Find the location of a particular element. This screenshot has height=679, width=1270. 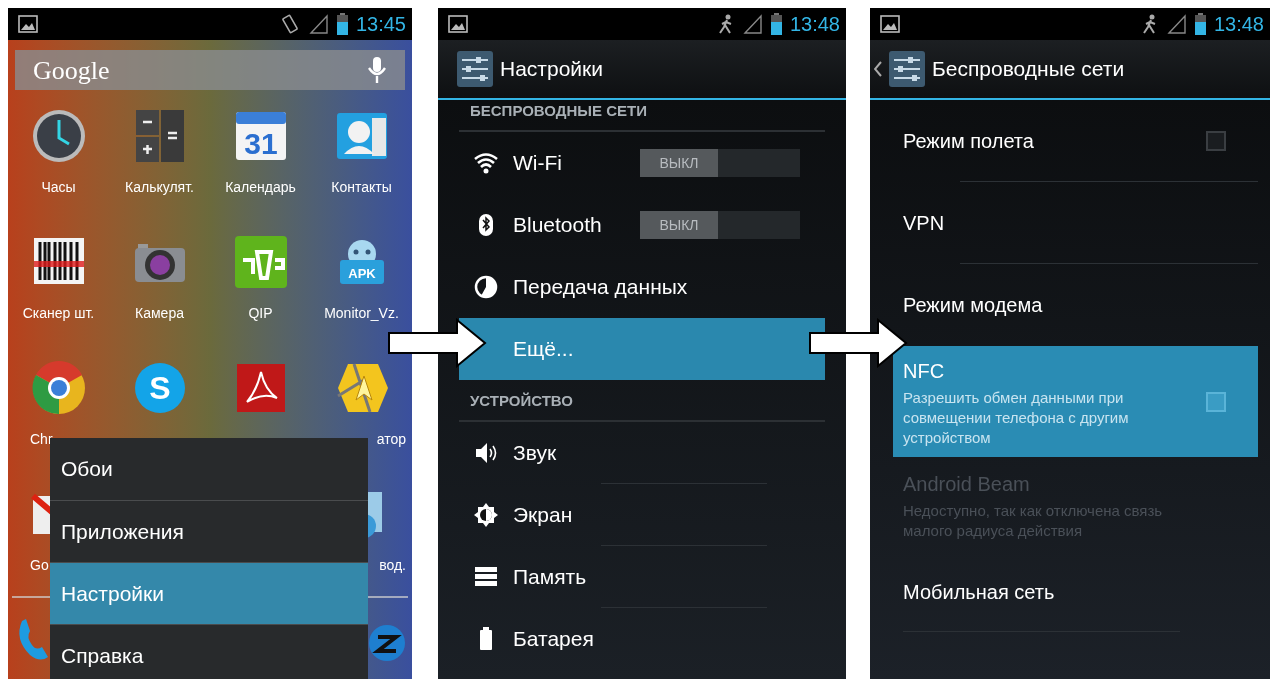

section-header: УСТРОЙСТВО is located at coordinates (521, 400).